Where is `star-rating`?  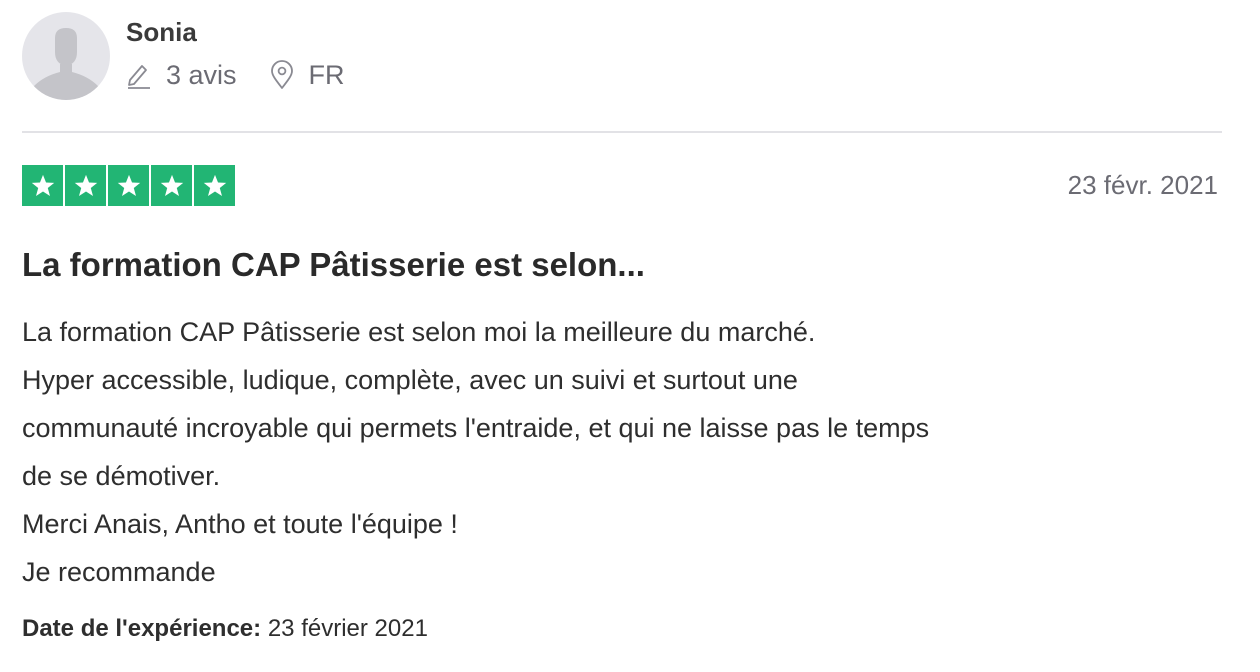 star-rating is located at coordinates (129, 185).